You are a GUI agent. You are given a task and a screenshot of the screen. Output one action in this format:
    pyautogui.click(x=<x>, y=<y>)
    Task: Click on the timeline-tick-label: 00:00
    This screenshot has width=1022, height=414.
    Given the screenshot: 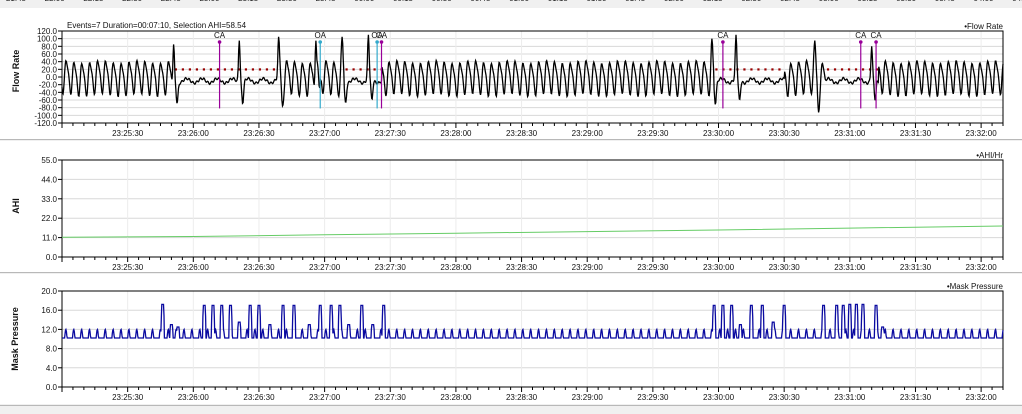 What is the action you would take?
    pyautogui.click(x=364, y=1)
    